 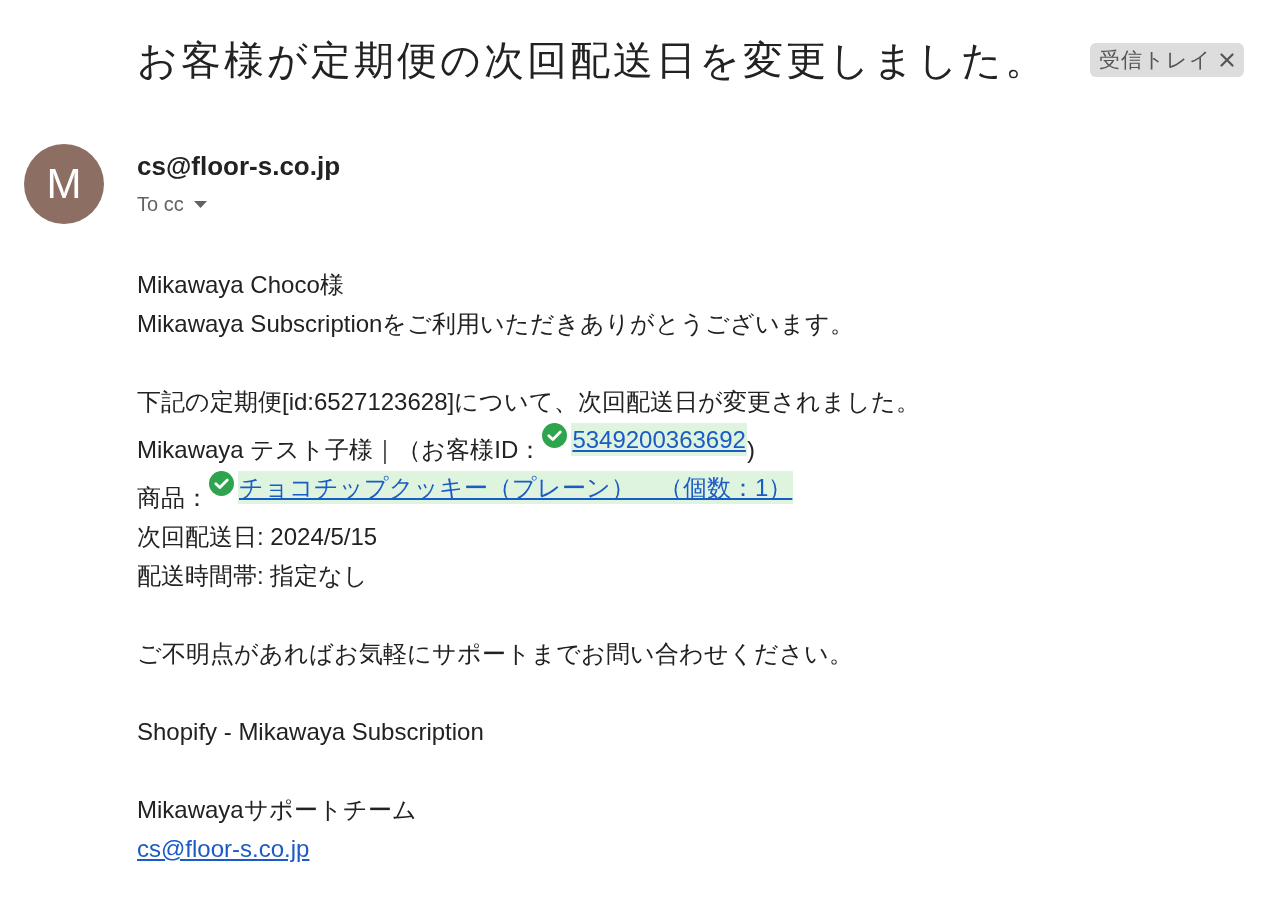 What do you see at coordinates (258, 537) in the screenshot?
I see `body-text: 次回配送日: 2024/5/15` at bounding box center [258, 537].